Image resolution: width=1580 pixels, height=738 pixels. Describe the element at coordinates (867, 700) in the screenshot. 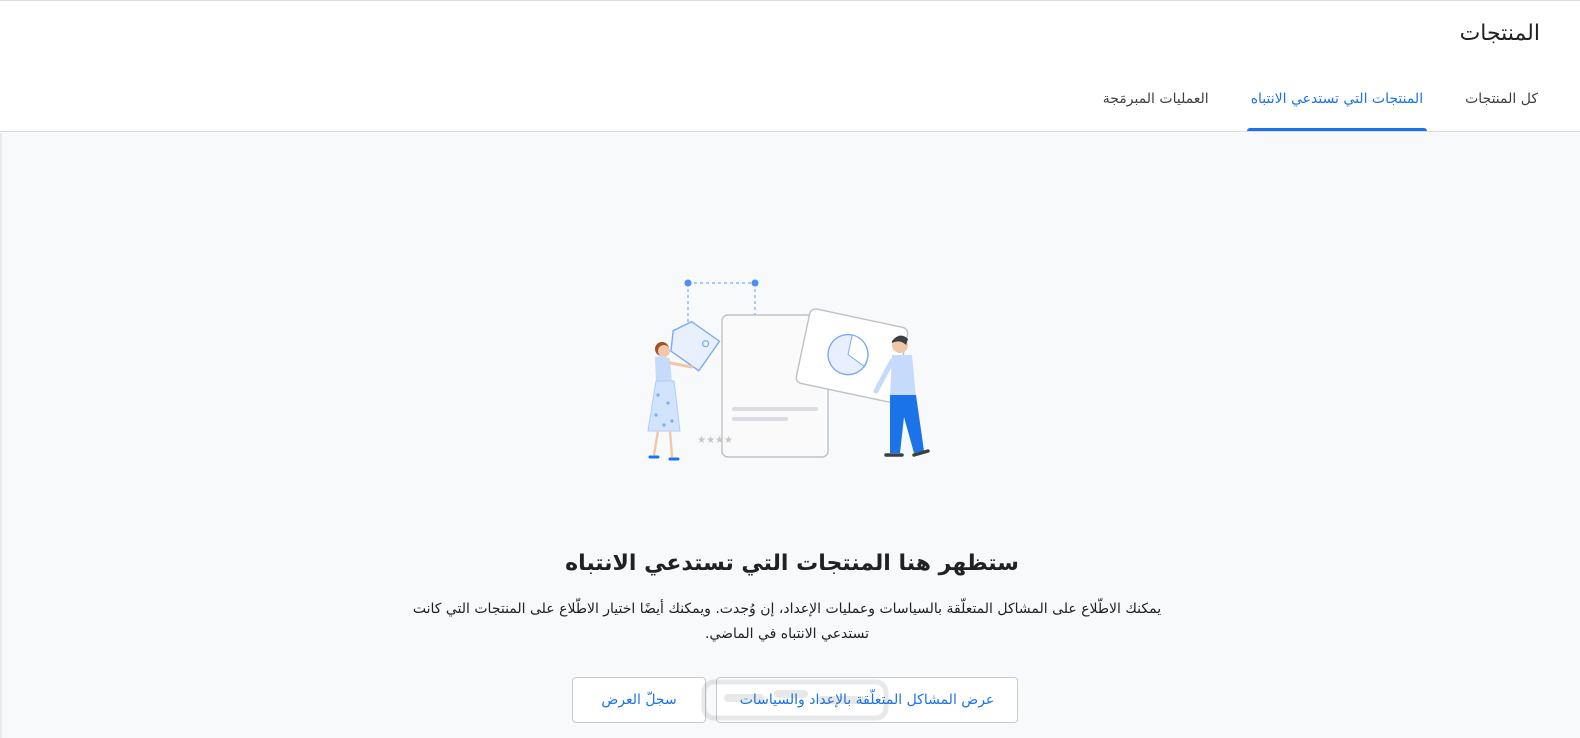

I see `view-policy-setup-issues-button: عرض المشاكل المتعلّقة بالإعداد والسياسات` at that location.